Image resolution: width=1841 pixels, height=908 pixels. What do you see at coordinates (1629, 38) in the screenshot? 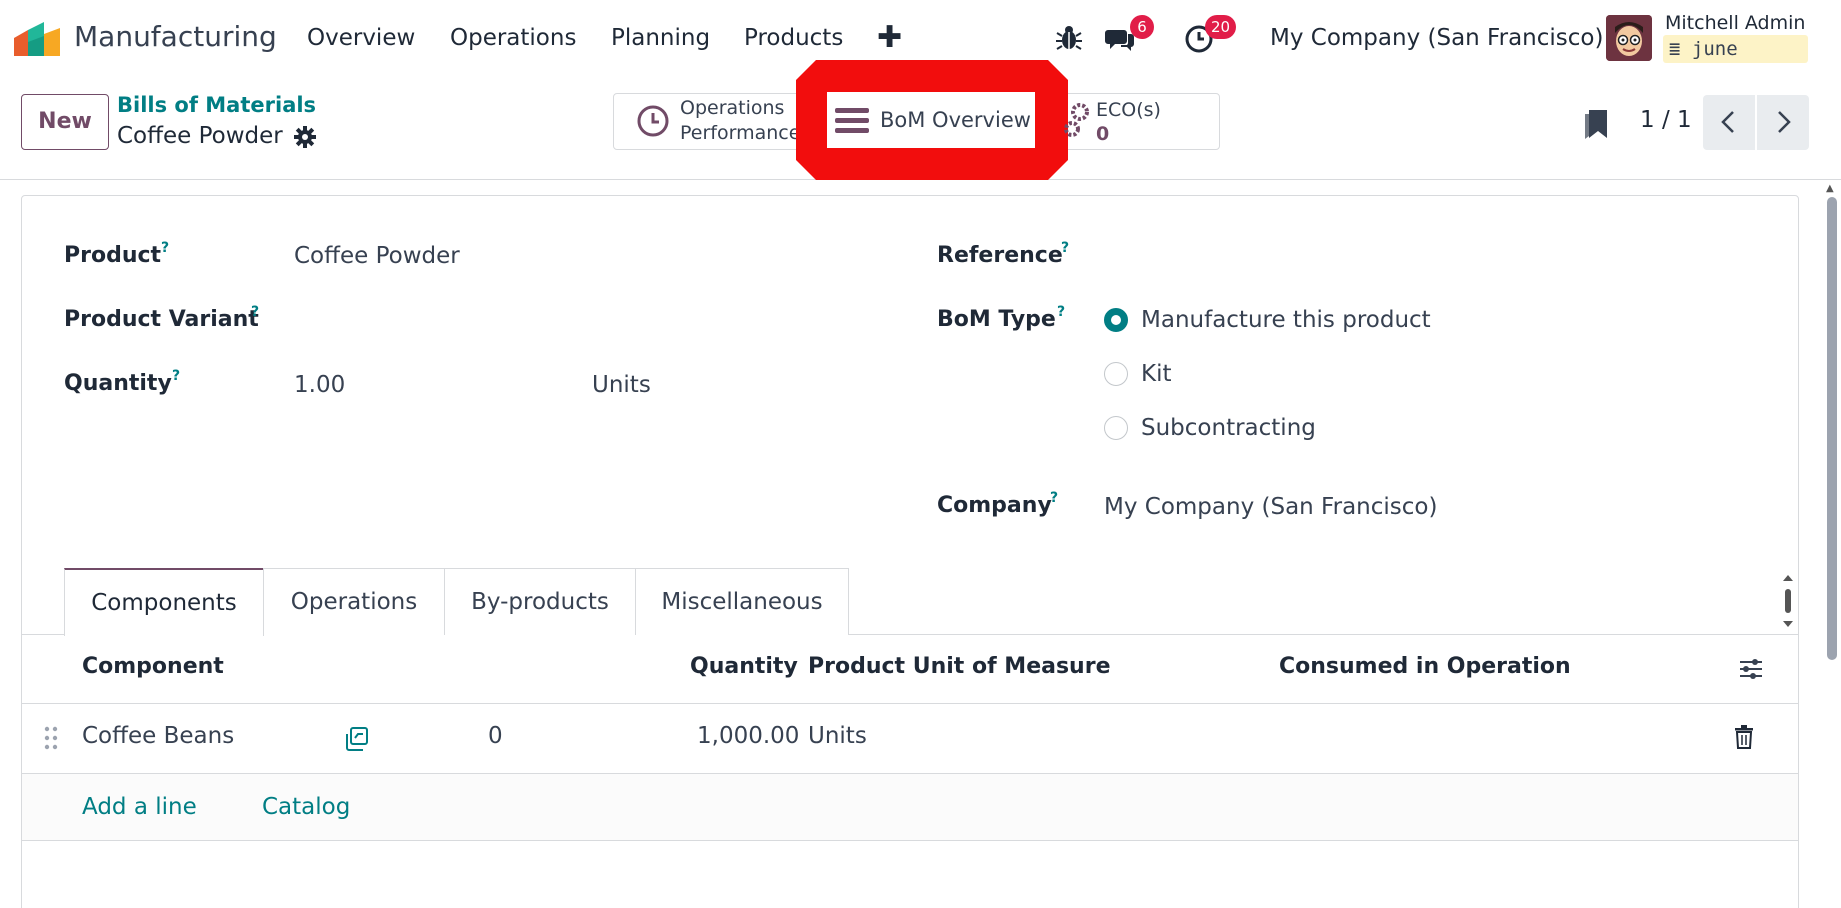
I see `avatar` at bounding box center [1629, 38].